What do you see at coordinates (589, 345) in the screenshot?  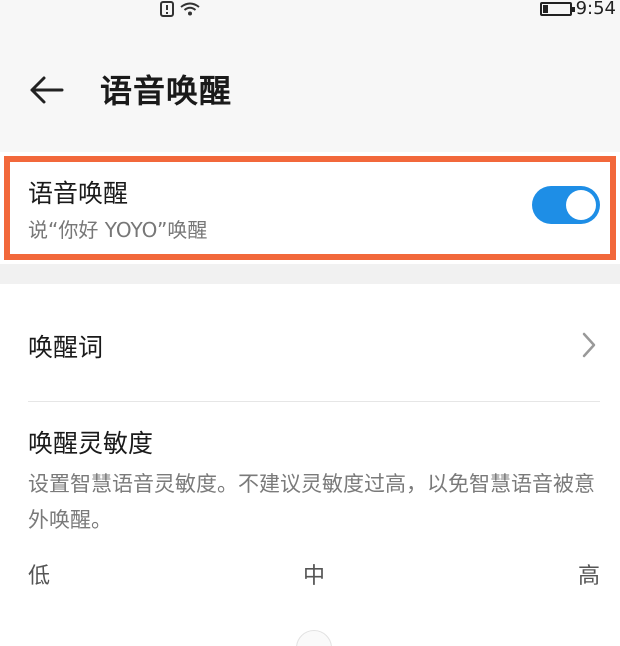 I see `chevron-right-icon` at bounding box center [589, 345].